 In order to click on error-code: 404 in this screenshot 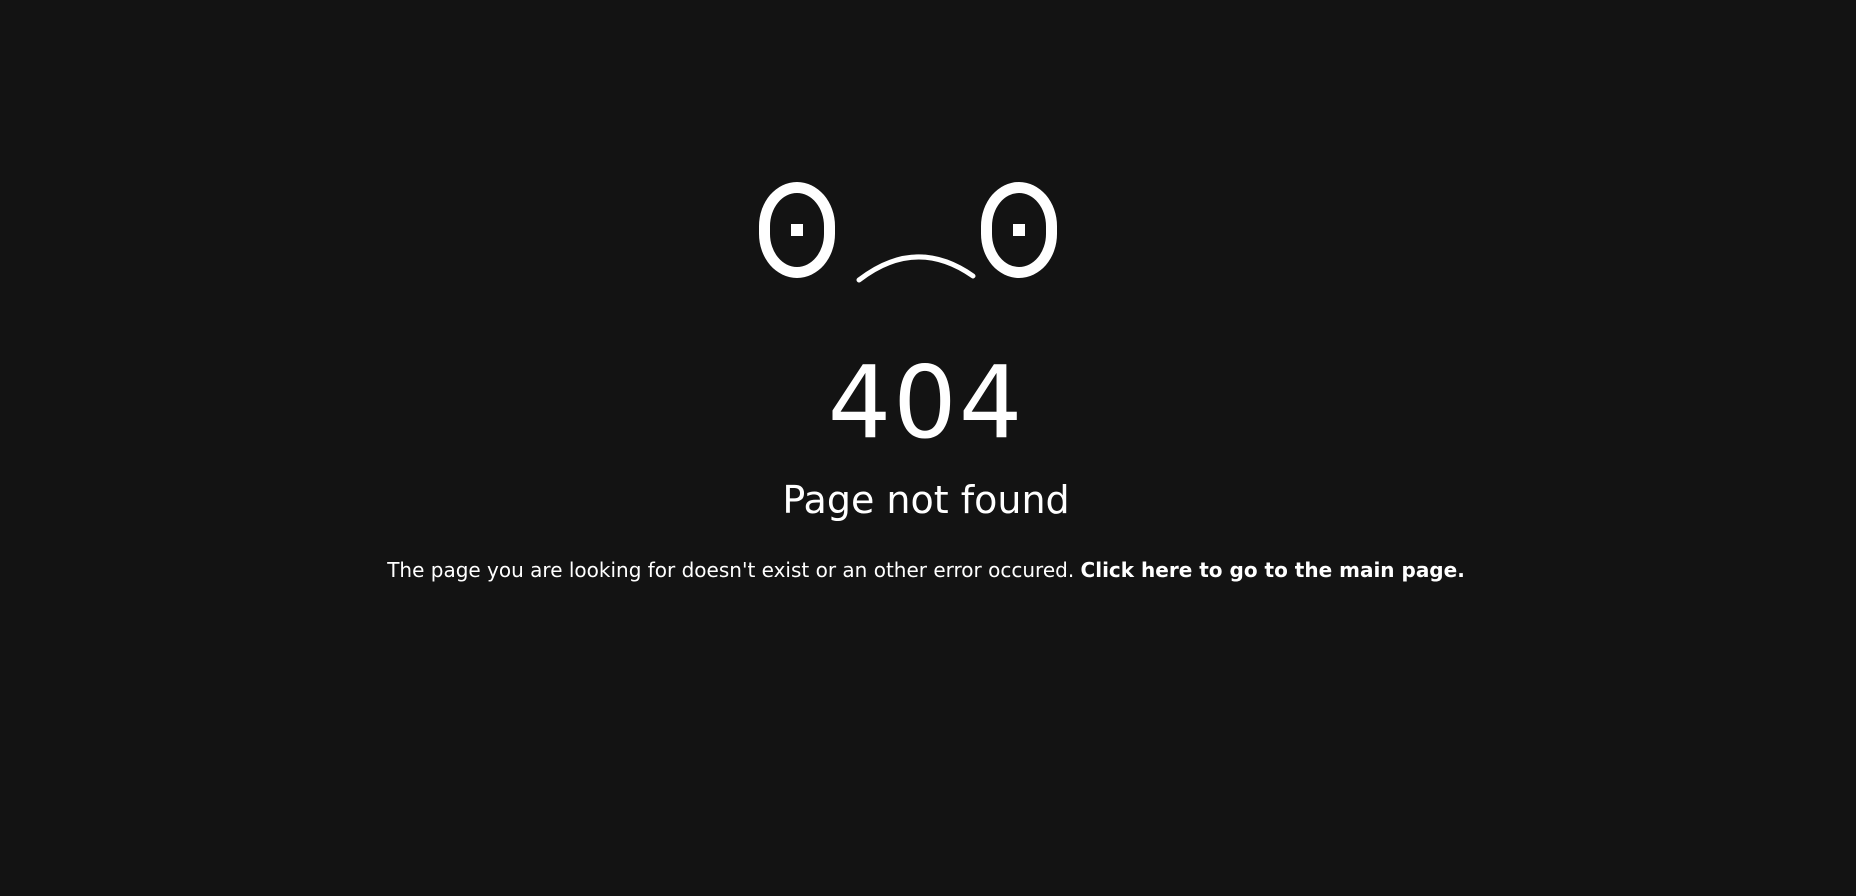, I will do `click(926, 402)`.